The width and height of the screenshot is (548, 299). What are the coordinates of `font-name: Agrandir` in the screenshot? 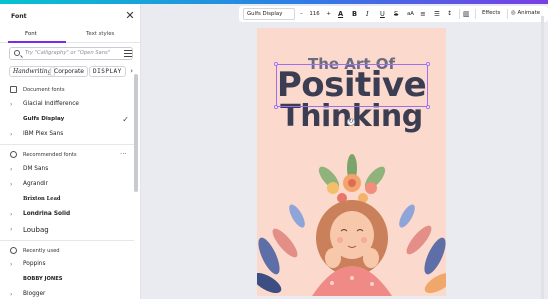 It's located at (35, 184).